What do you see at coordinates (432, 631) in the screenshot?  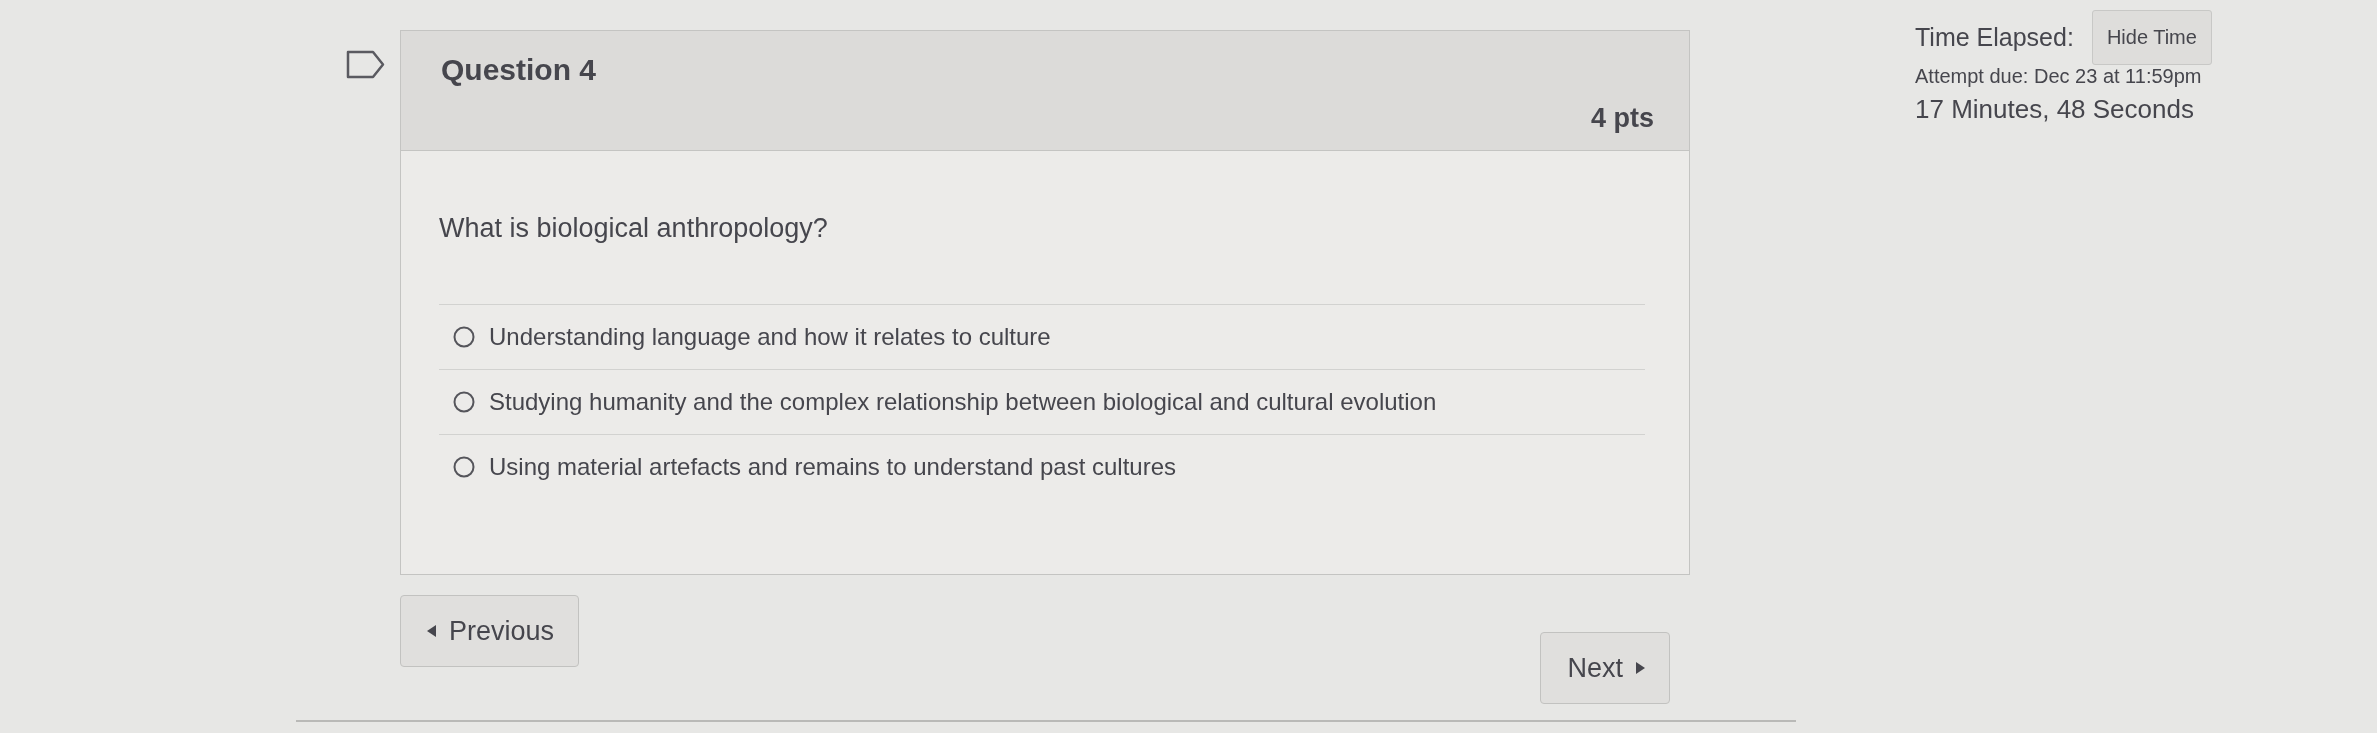 I see `caret-left-icon` at bounding box center [432, 631].